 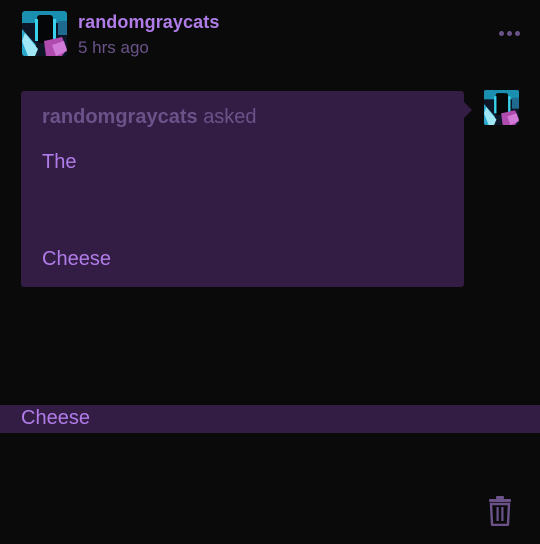 What do you see at coordinates (120, 117) in the screenshot?
I see `asker-name: randomgraycats` at bounding box center [120, 117].